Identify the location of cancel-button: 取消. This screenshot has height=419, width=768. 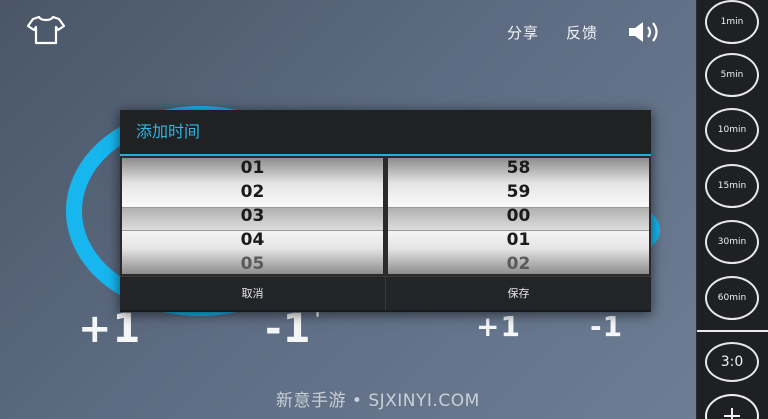
(252, 293).